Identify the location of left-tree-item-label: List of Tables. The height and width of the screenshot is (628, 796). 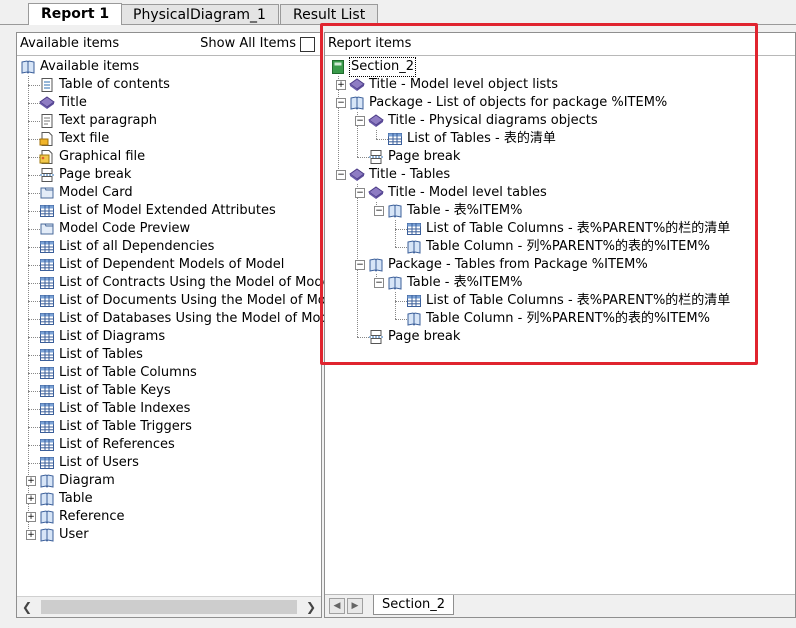
(101, 354).